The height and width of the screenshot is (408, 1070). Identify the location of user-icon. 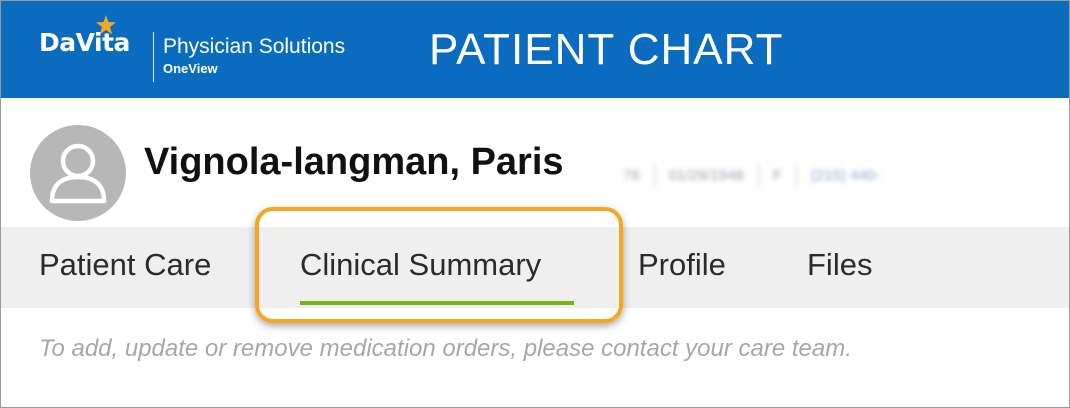
(78, 173).